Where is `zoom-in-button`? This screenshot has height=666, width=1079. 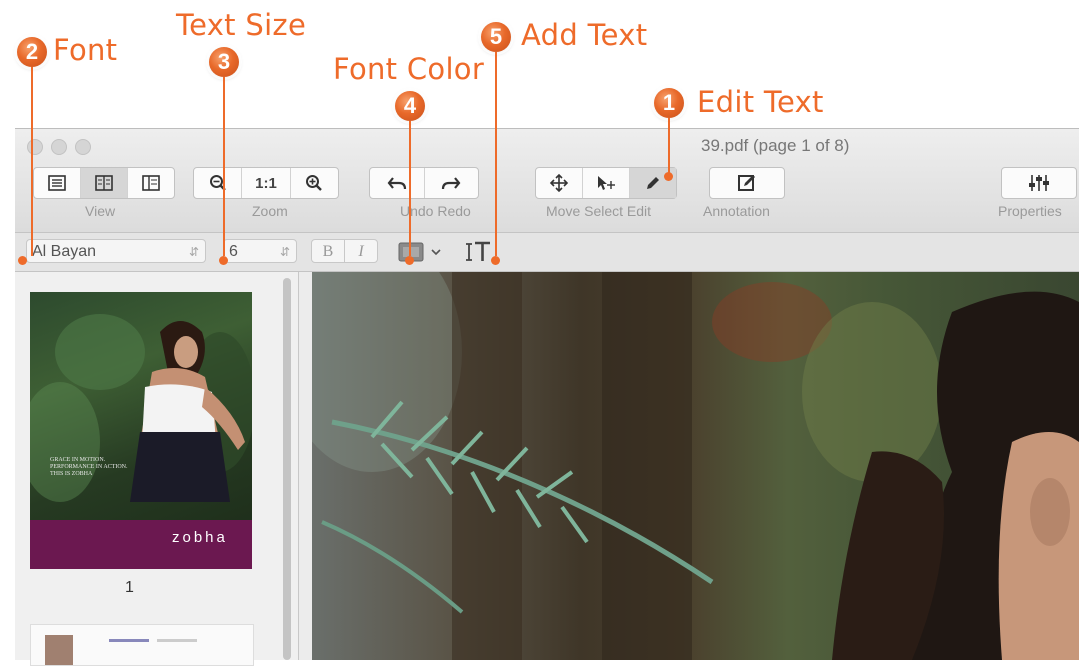 zoom-in-button is located at coordinates (314, 183).